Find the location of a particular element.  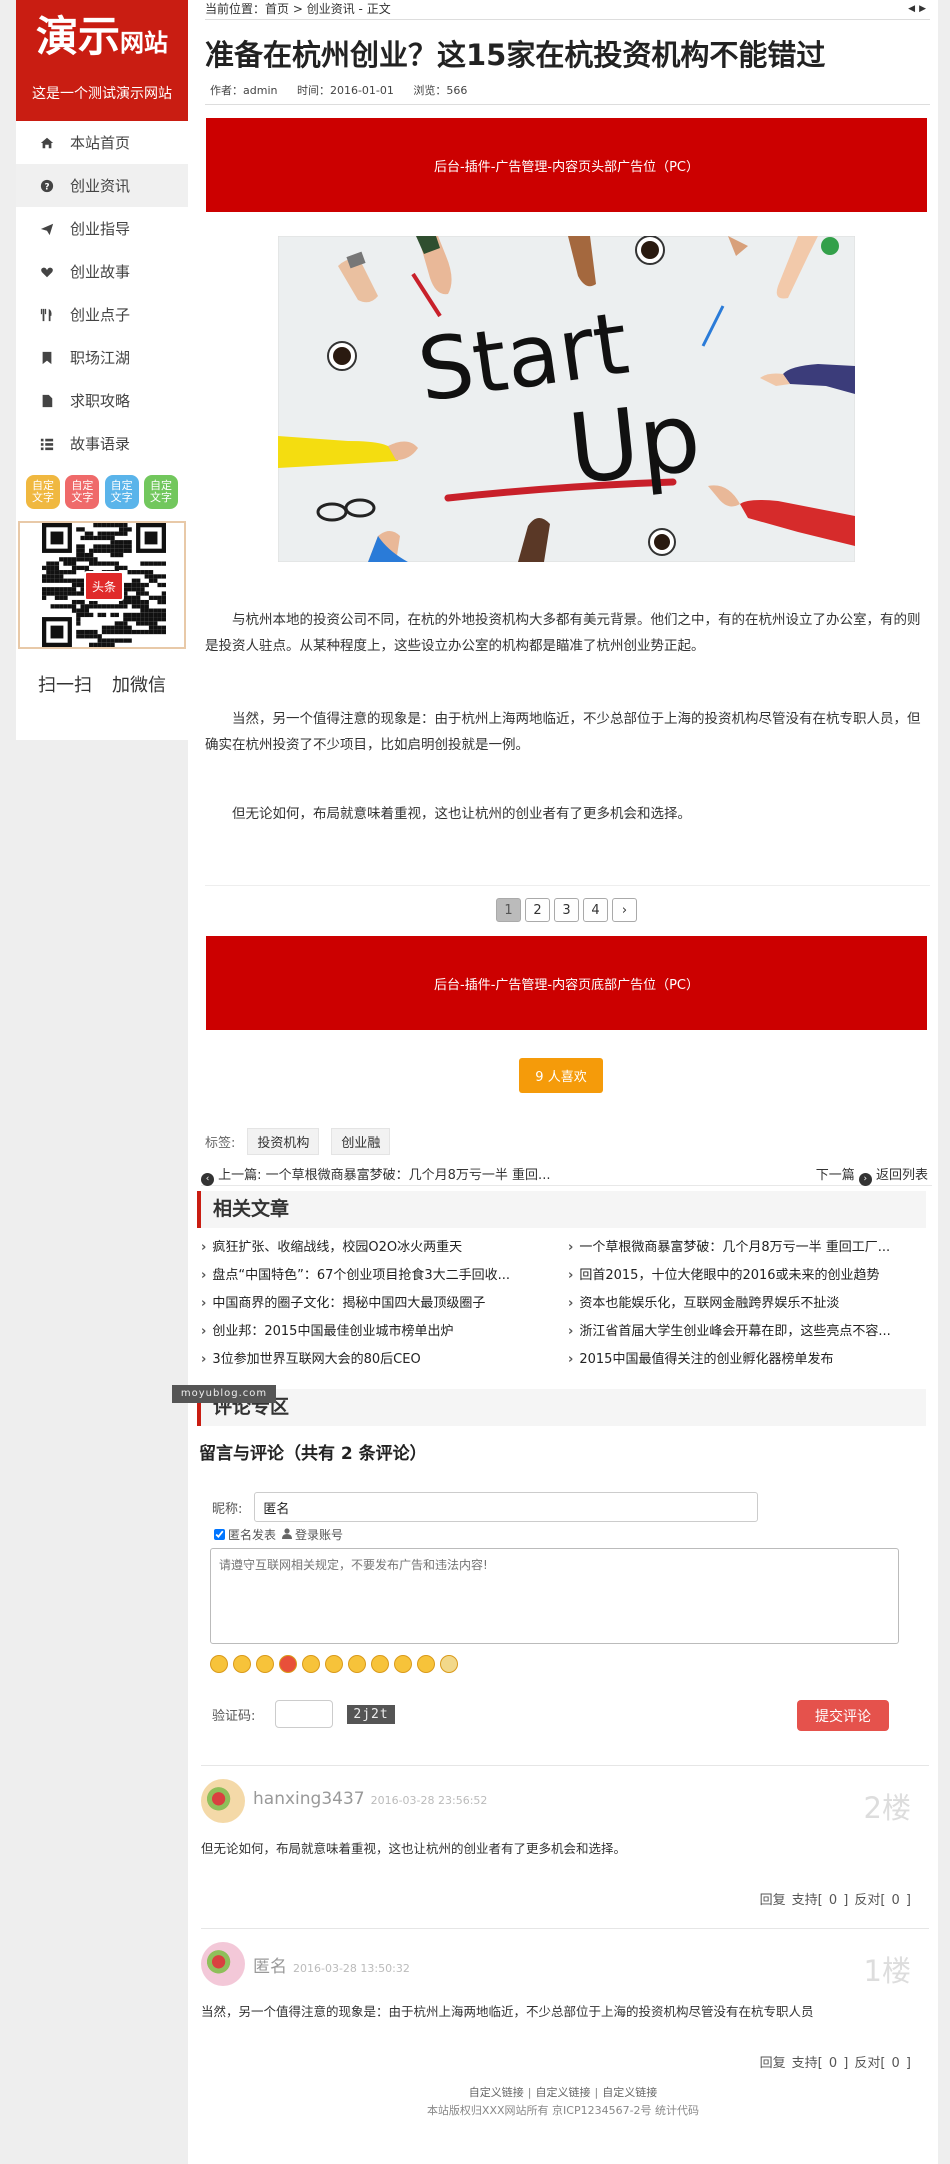

nav-item-1: ? 创业资讯 is located at coordinates (102, 185).